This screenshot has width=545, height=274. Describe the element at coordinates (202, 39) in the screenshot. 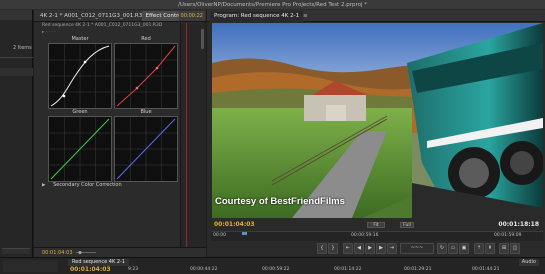

I see `scrollbar-thumb` at that location.